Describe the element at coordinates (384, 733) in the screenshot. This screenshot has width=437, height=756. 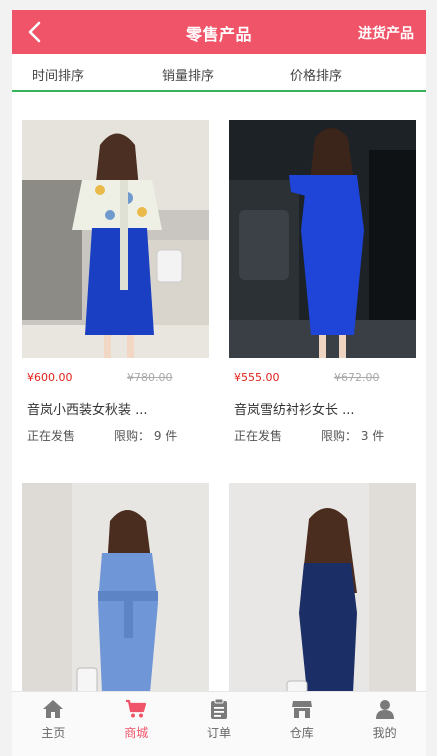
I see `tab-label: 我的` at that location.